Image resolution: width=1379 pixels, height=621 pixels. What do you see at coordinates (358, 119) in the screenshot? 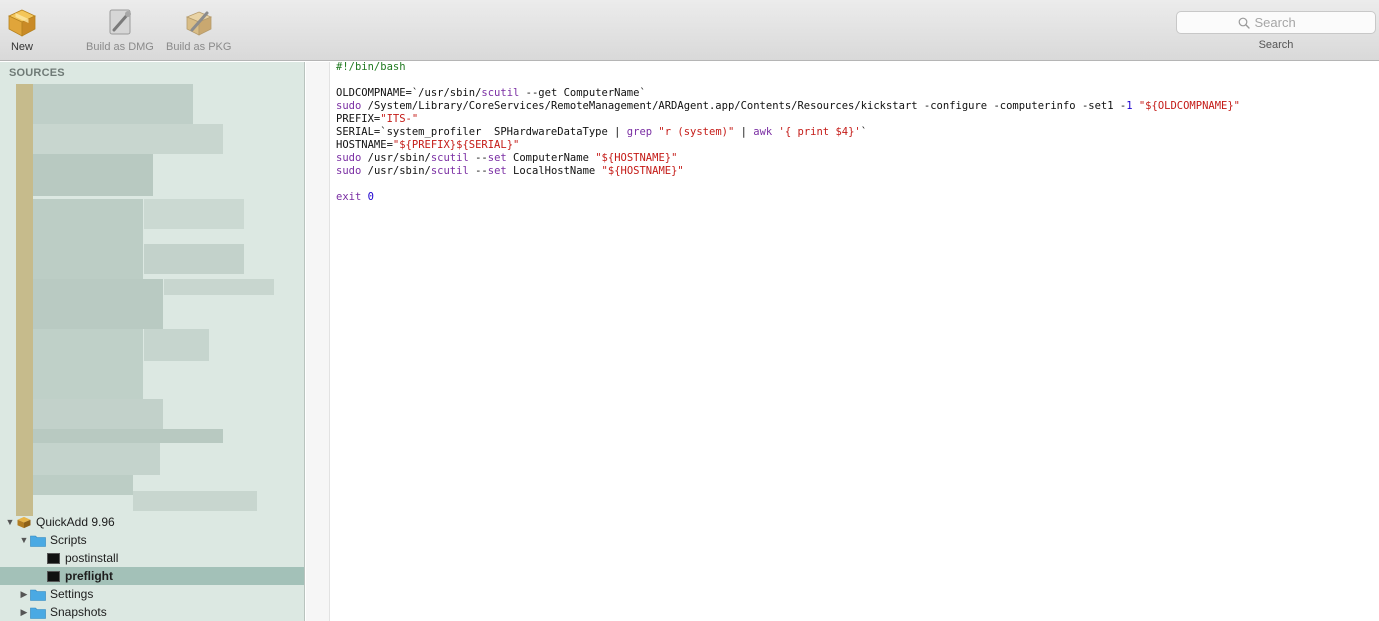
I see `code-token: PREFIX=` at bounding box center [358, 119].